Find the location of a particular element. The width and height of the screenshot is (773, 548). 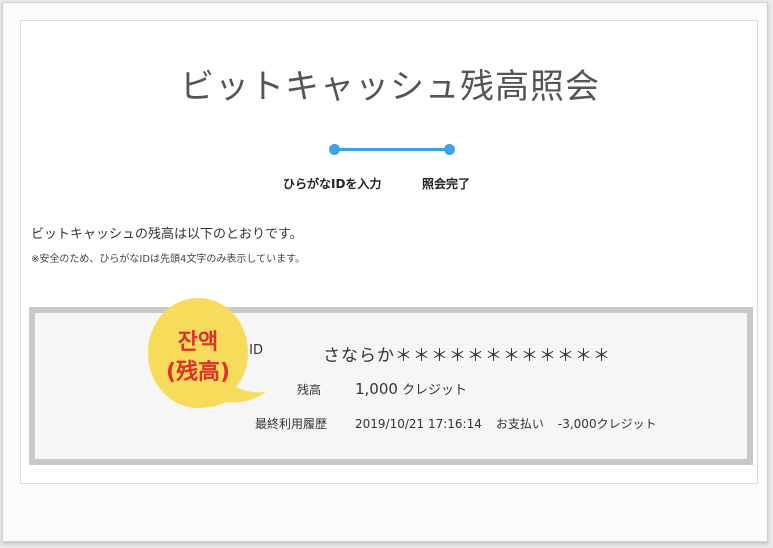

progress-steps: ひらがなIDを入力 照会完了 is located at coordinates (390, 171).